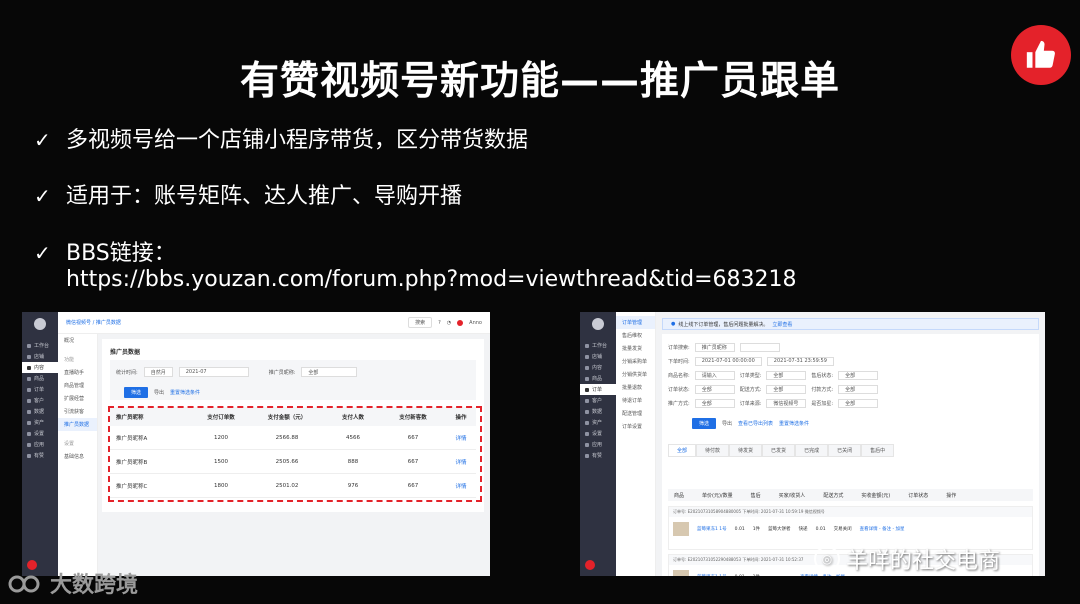 This screenshot has width=1080, height=604. What do you see at coordinates (820, 529) in the screenshot?
I see `amount: 0.01` at bounding box center [820, 529].